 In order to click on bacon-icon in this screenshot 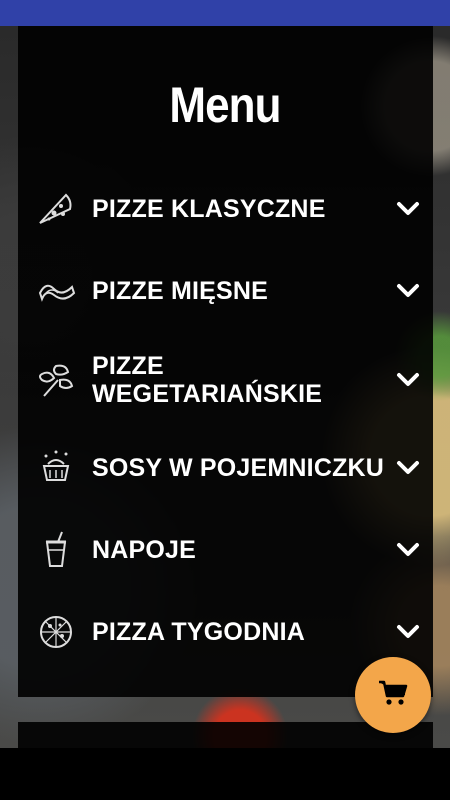, I will do `click(56, 291)`.